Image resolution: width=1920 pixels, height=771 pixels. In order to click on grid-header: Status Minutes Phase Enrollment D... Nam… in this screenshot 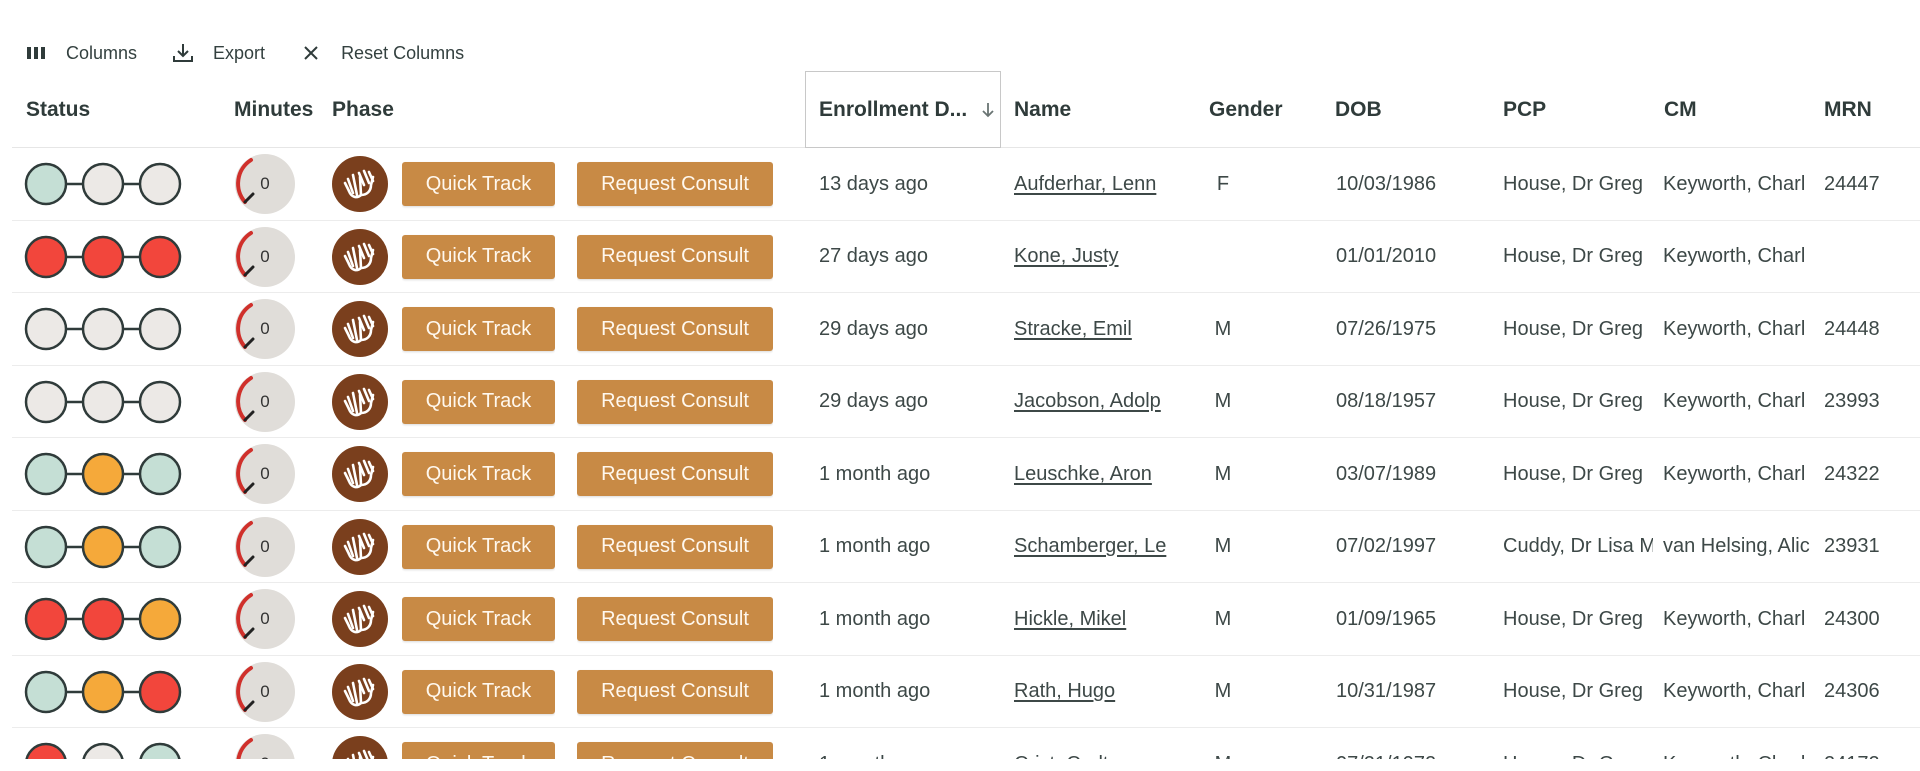, I will do `click(966, 109)`.